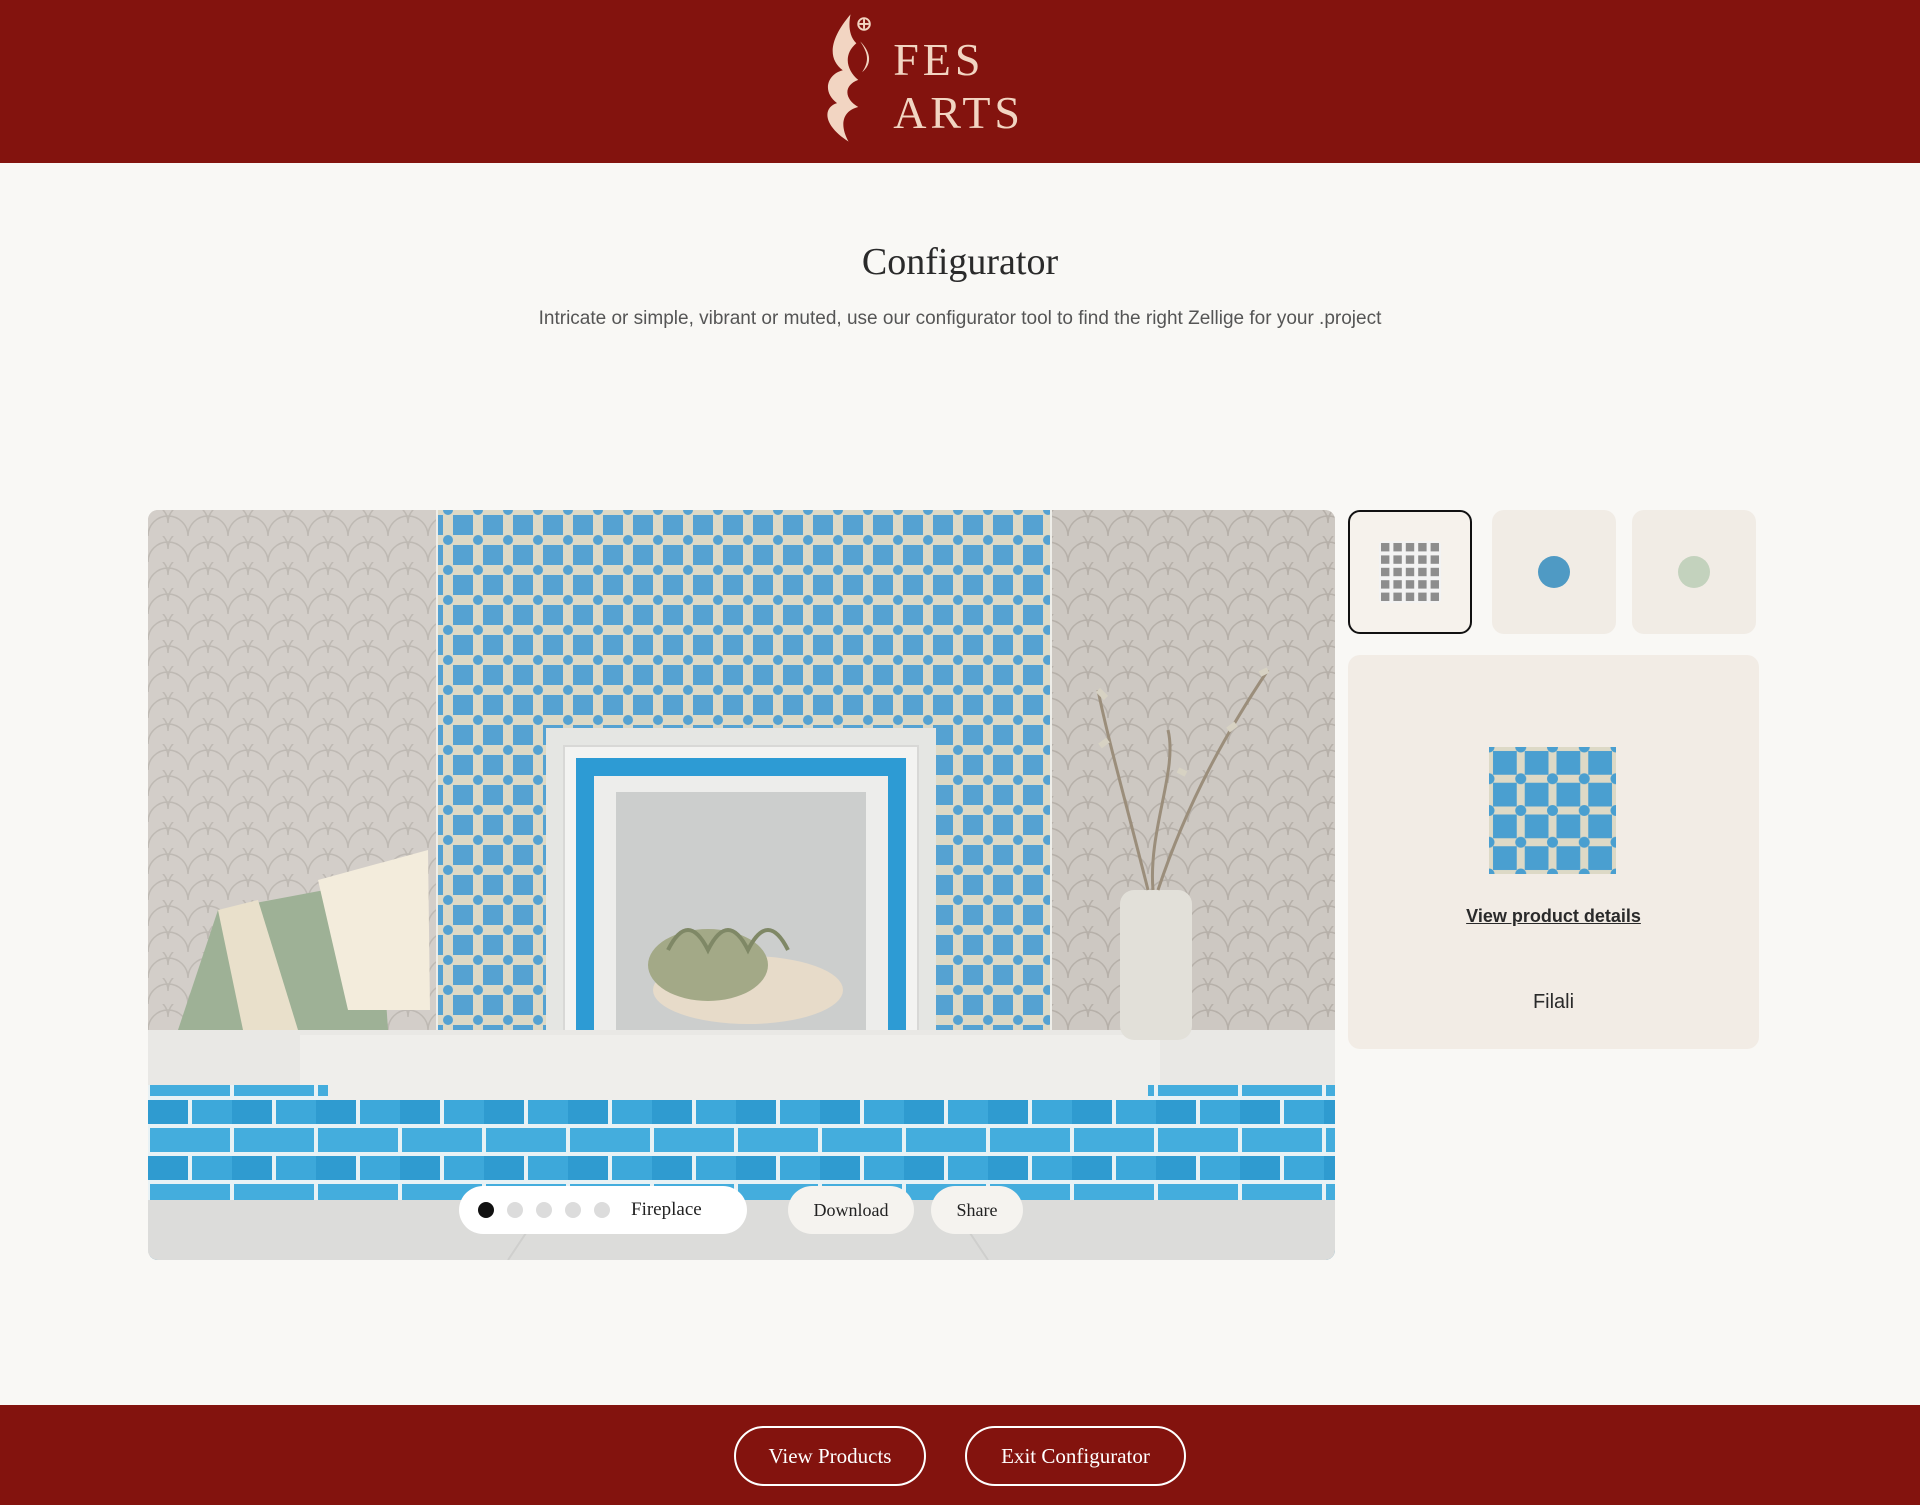 This screenshot has height=1505, width=1920. I want to click on swatch-blue, so click(1554, 572).